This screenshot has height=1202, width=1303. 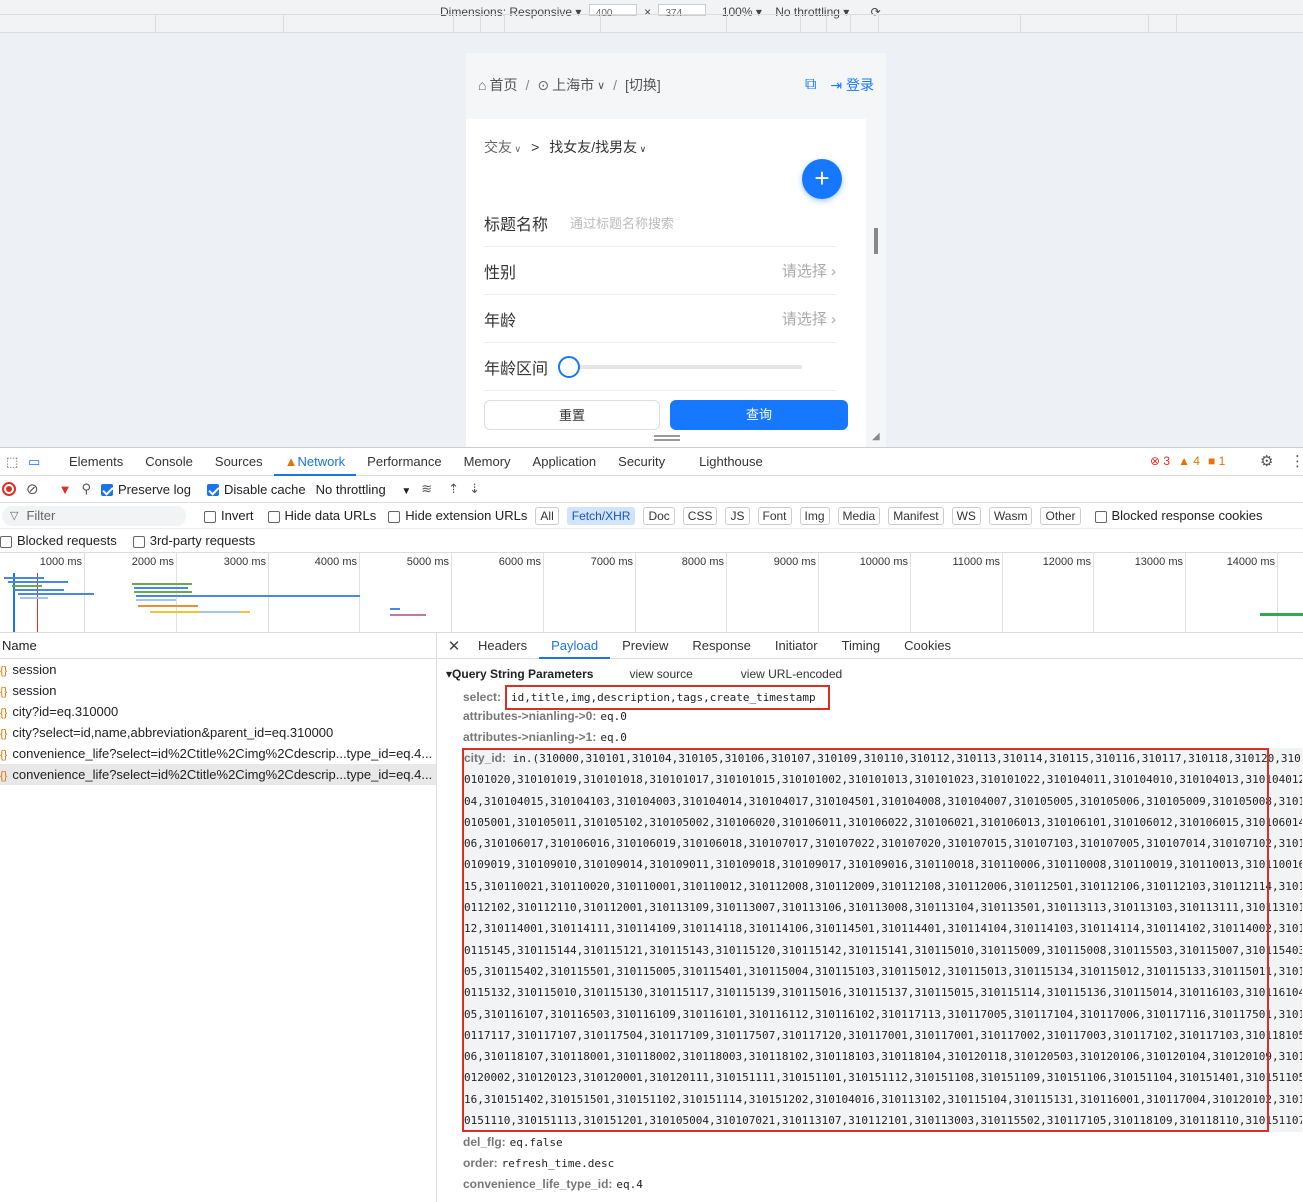 What do you see at coordinates (660, 319) in the screenshot?
I see `age-field-row: 年龄 请选择 ›` at bounding box center [660, 319].